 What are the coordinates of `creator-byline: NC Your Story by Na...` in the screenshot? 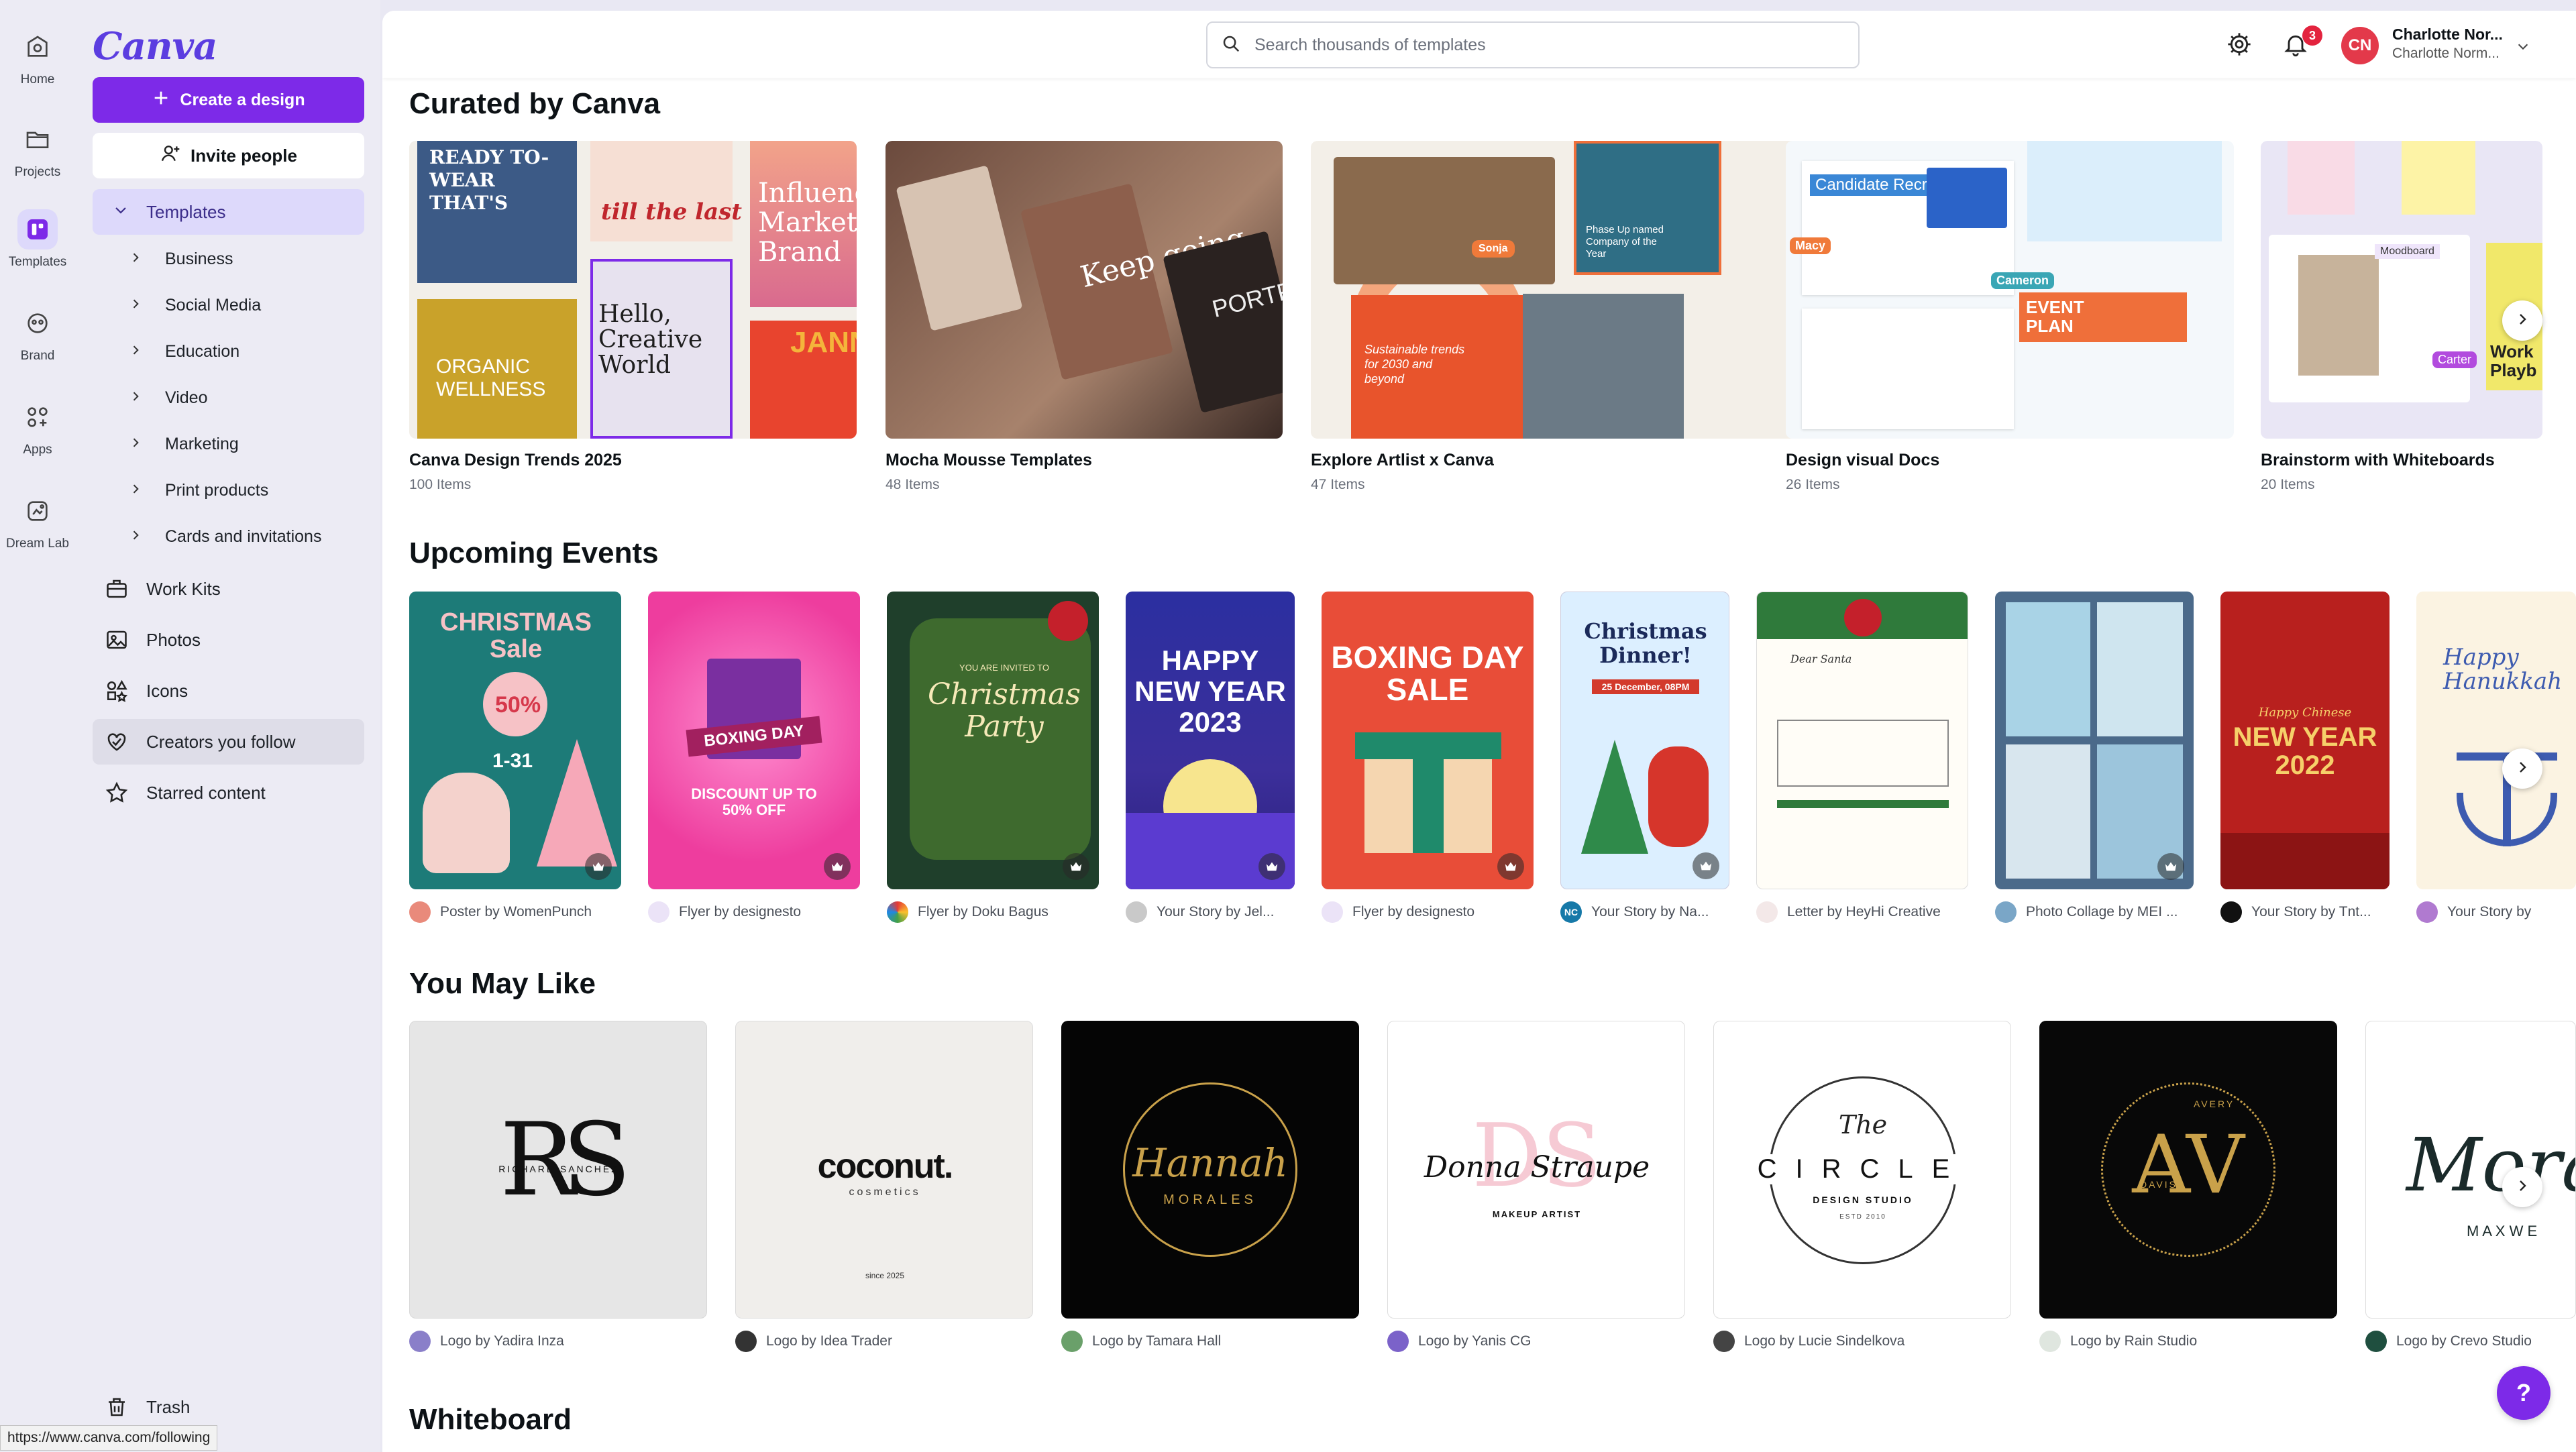 It's located at (1654, 912).